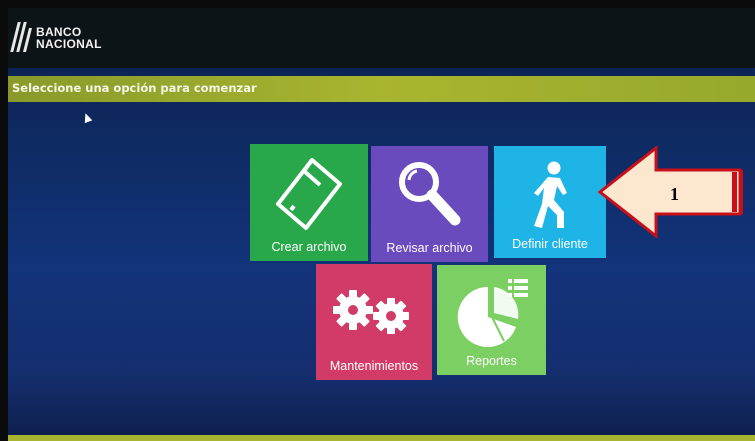 The image size is (755, 441). I want to click on annotation-number: 1, so click(674, 194).